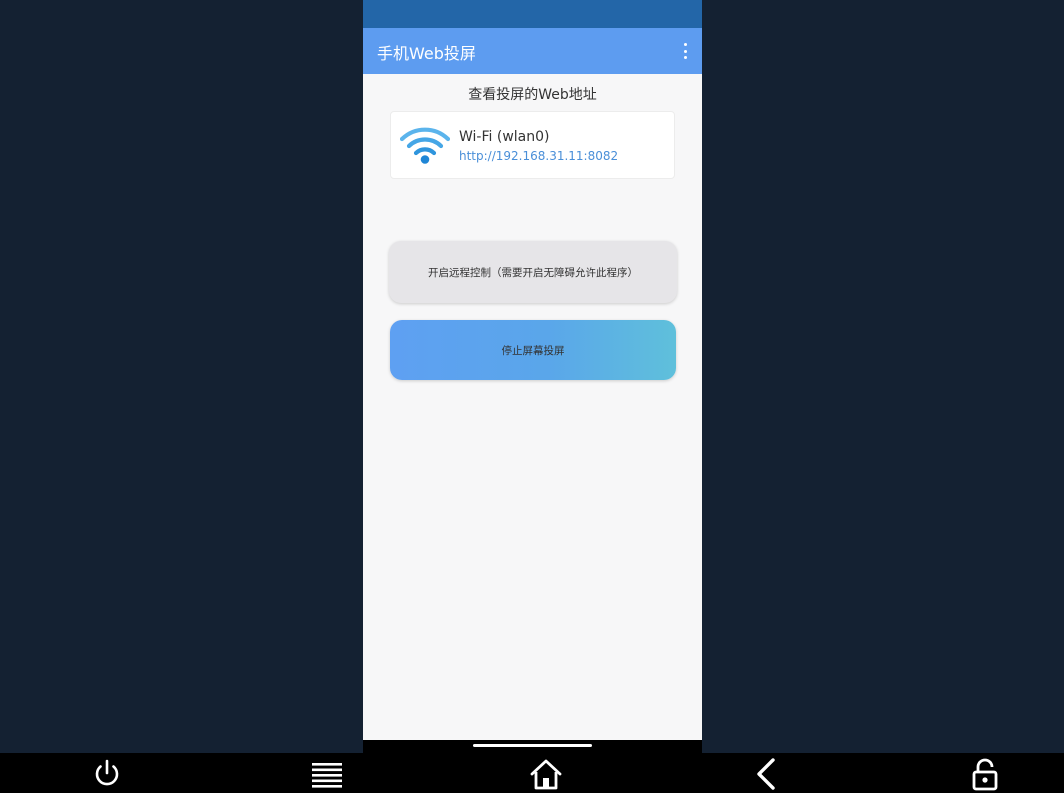  What do you see at coordinates (532, 51) in the screenshot?
I see `app-bar: 手机Web投屏` at bounding box center [532, 51].